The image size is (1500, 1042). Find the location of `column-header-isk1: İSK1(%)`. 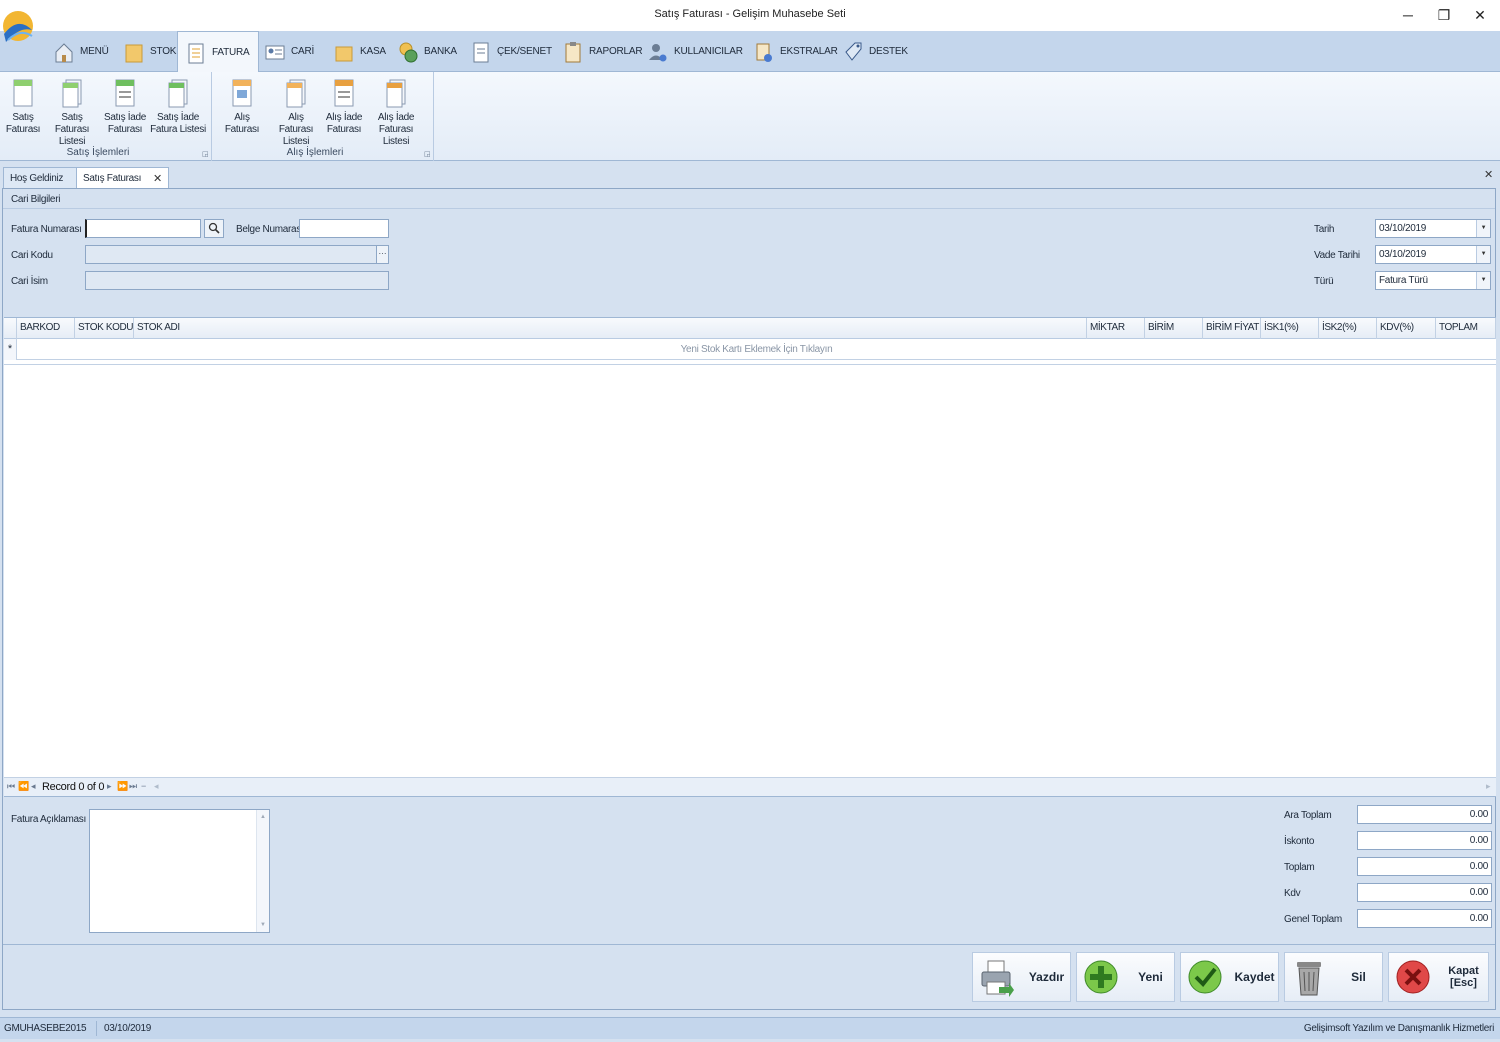

column-header-isk1: İSK1(%) is located at coordinates (1290, 328).